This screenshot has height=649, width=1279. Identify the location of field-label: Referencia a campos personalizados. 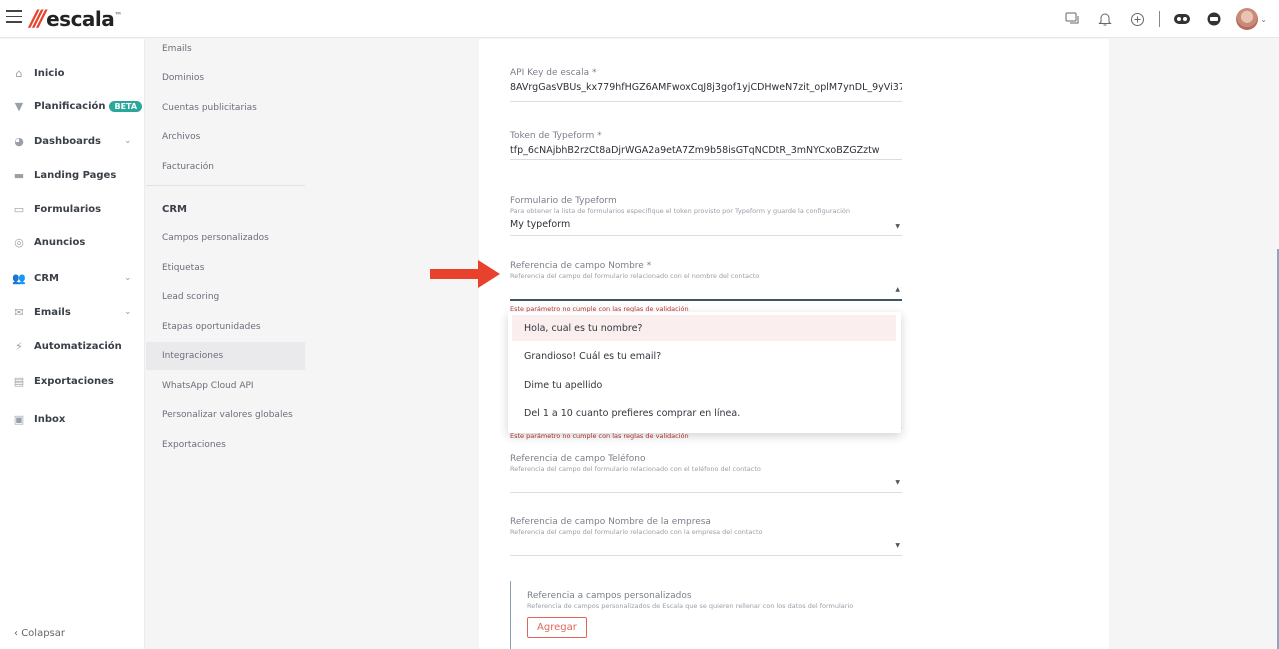
(609, 596).